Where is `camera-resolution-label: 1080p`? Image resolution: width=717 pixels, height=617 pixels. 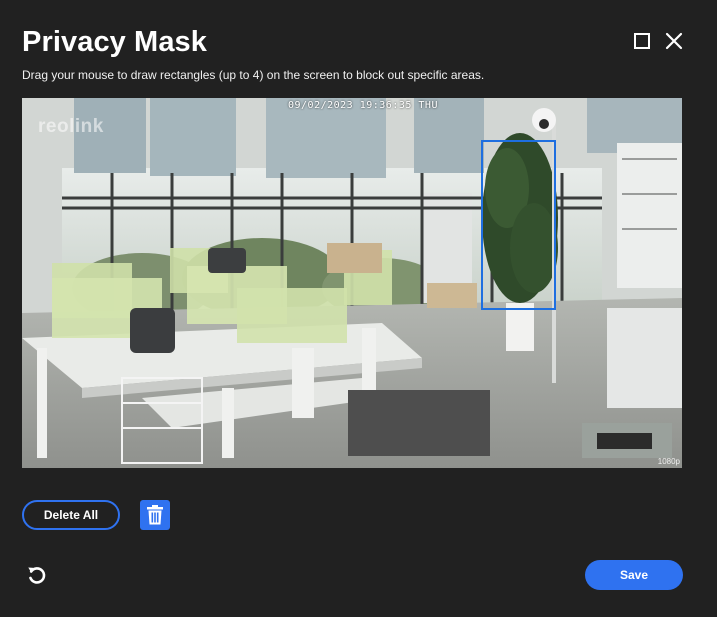
camera-resolution-label: 1080p is located at coordinates (668, 461).